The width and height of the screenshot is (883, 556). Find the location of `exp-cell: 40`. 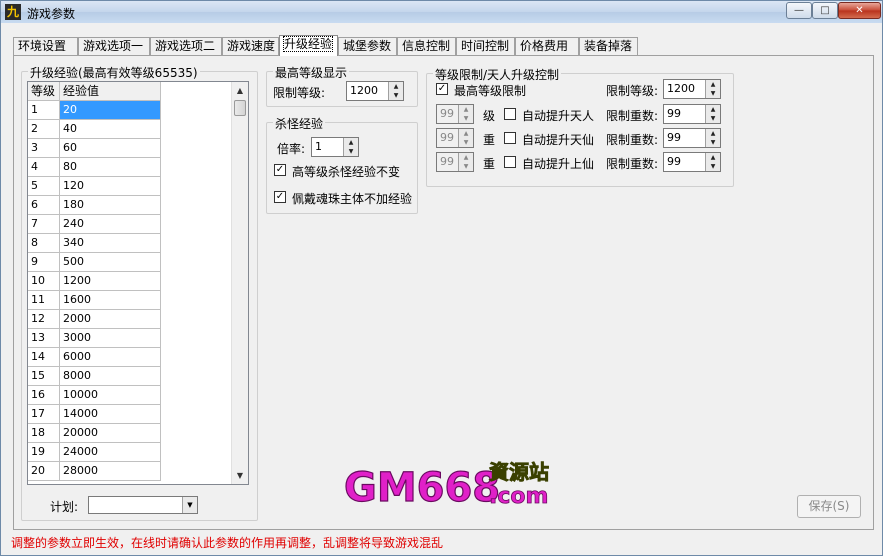

exp-cell: 40 is located at coordinates (110, 129).